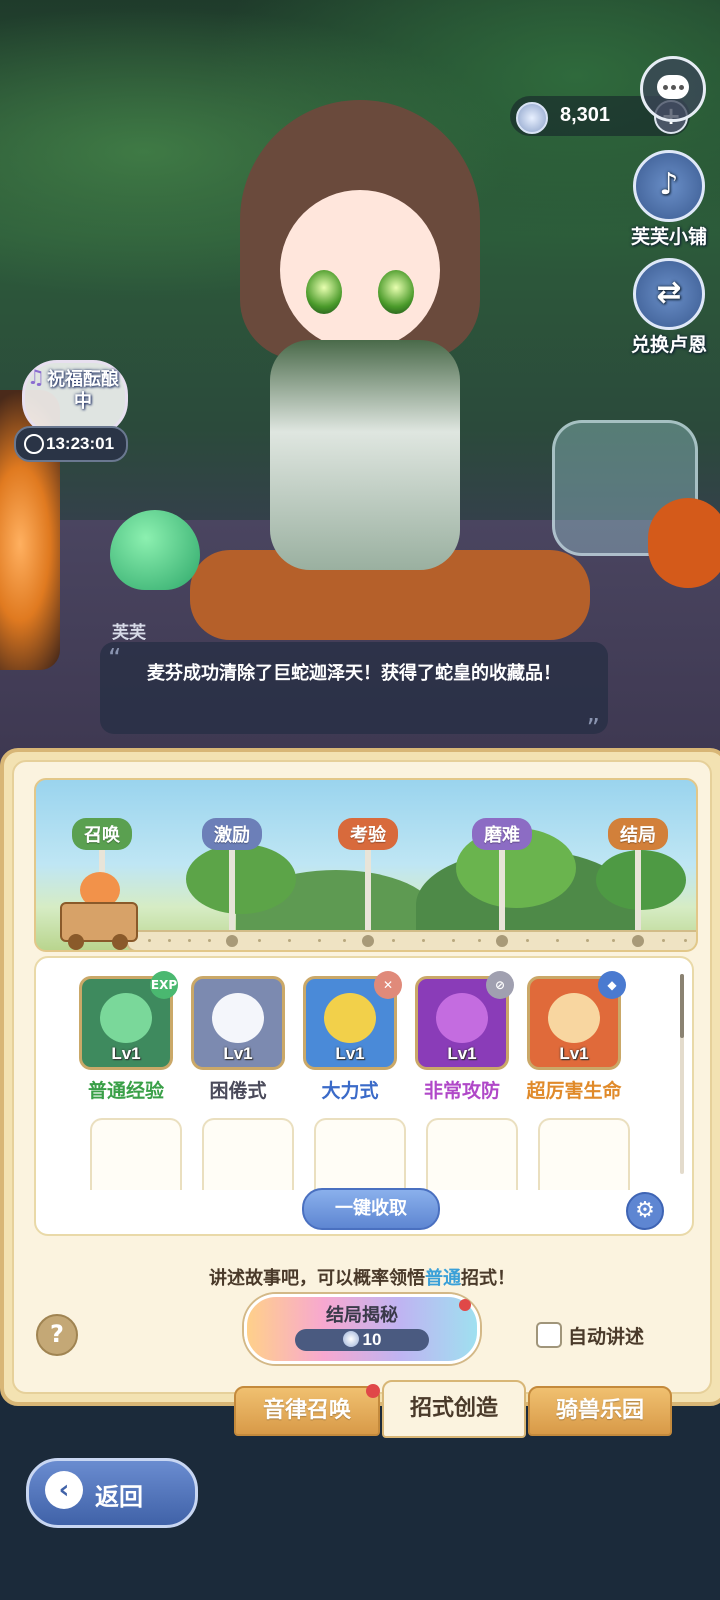 The width and height of the screenshot is (720, 1600). I want to click on blessing-label: 祝福酝酿中, so click(83, 390).